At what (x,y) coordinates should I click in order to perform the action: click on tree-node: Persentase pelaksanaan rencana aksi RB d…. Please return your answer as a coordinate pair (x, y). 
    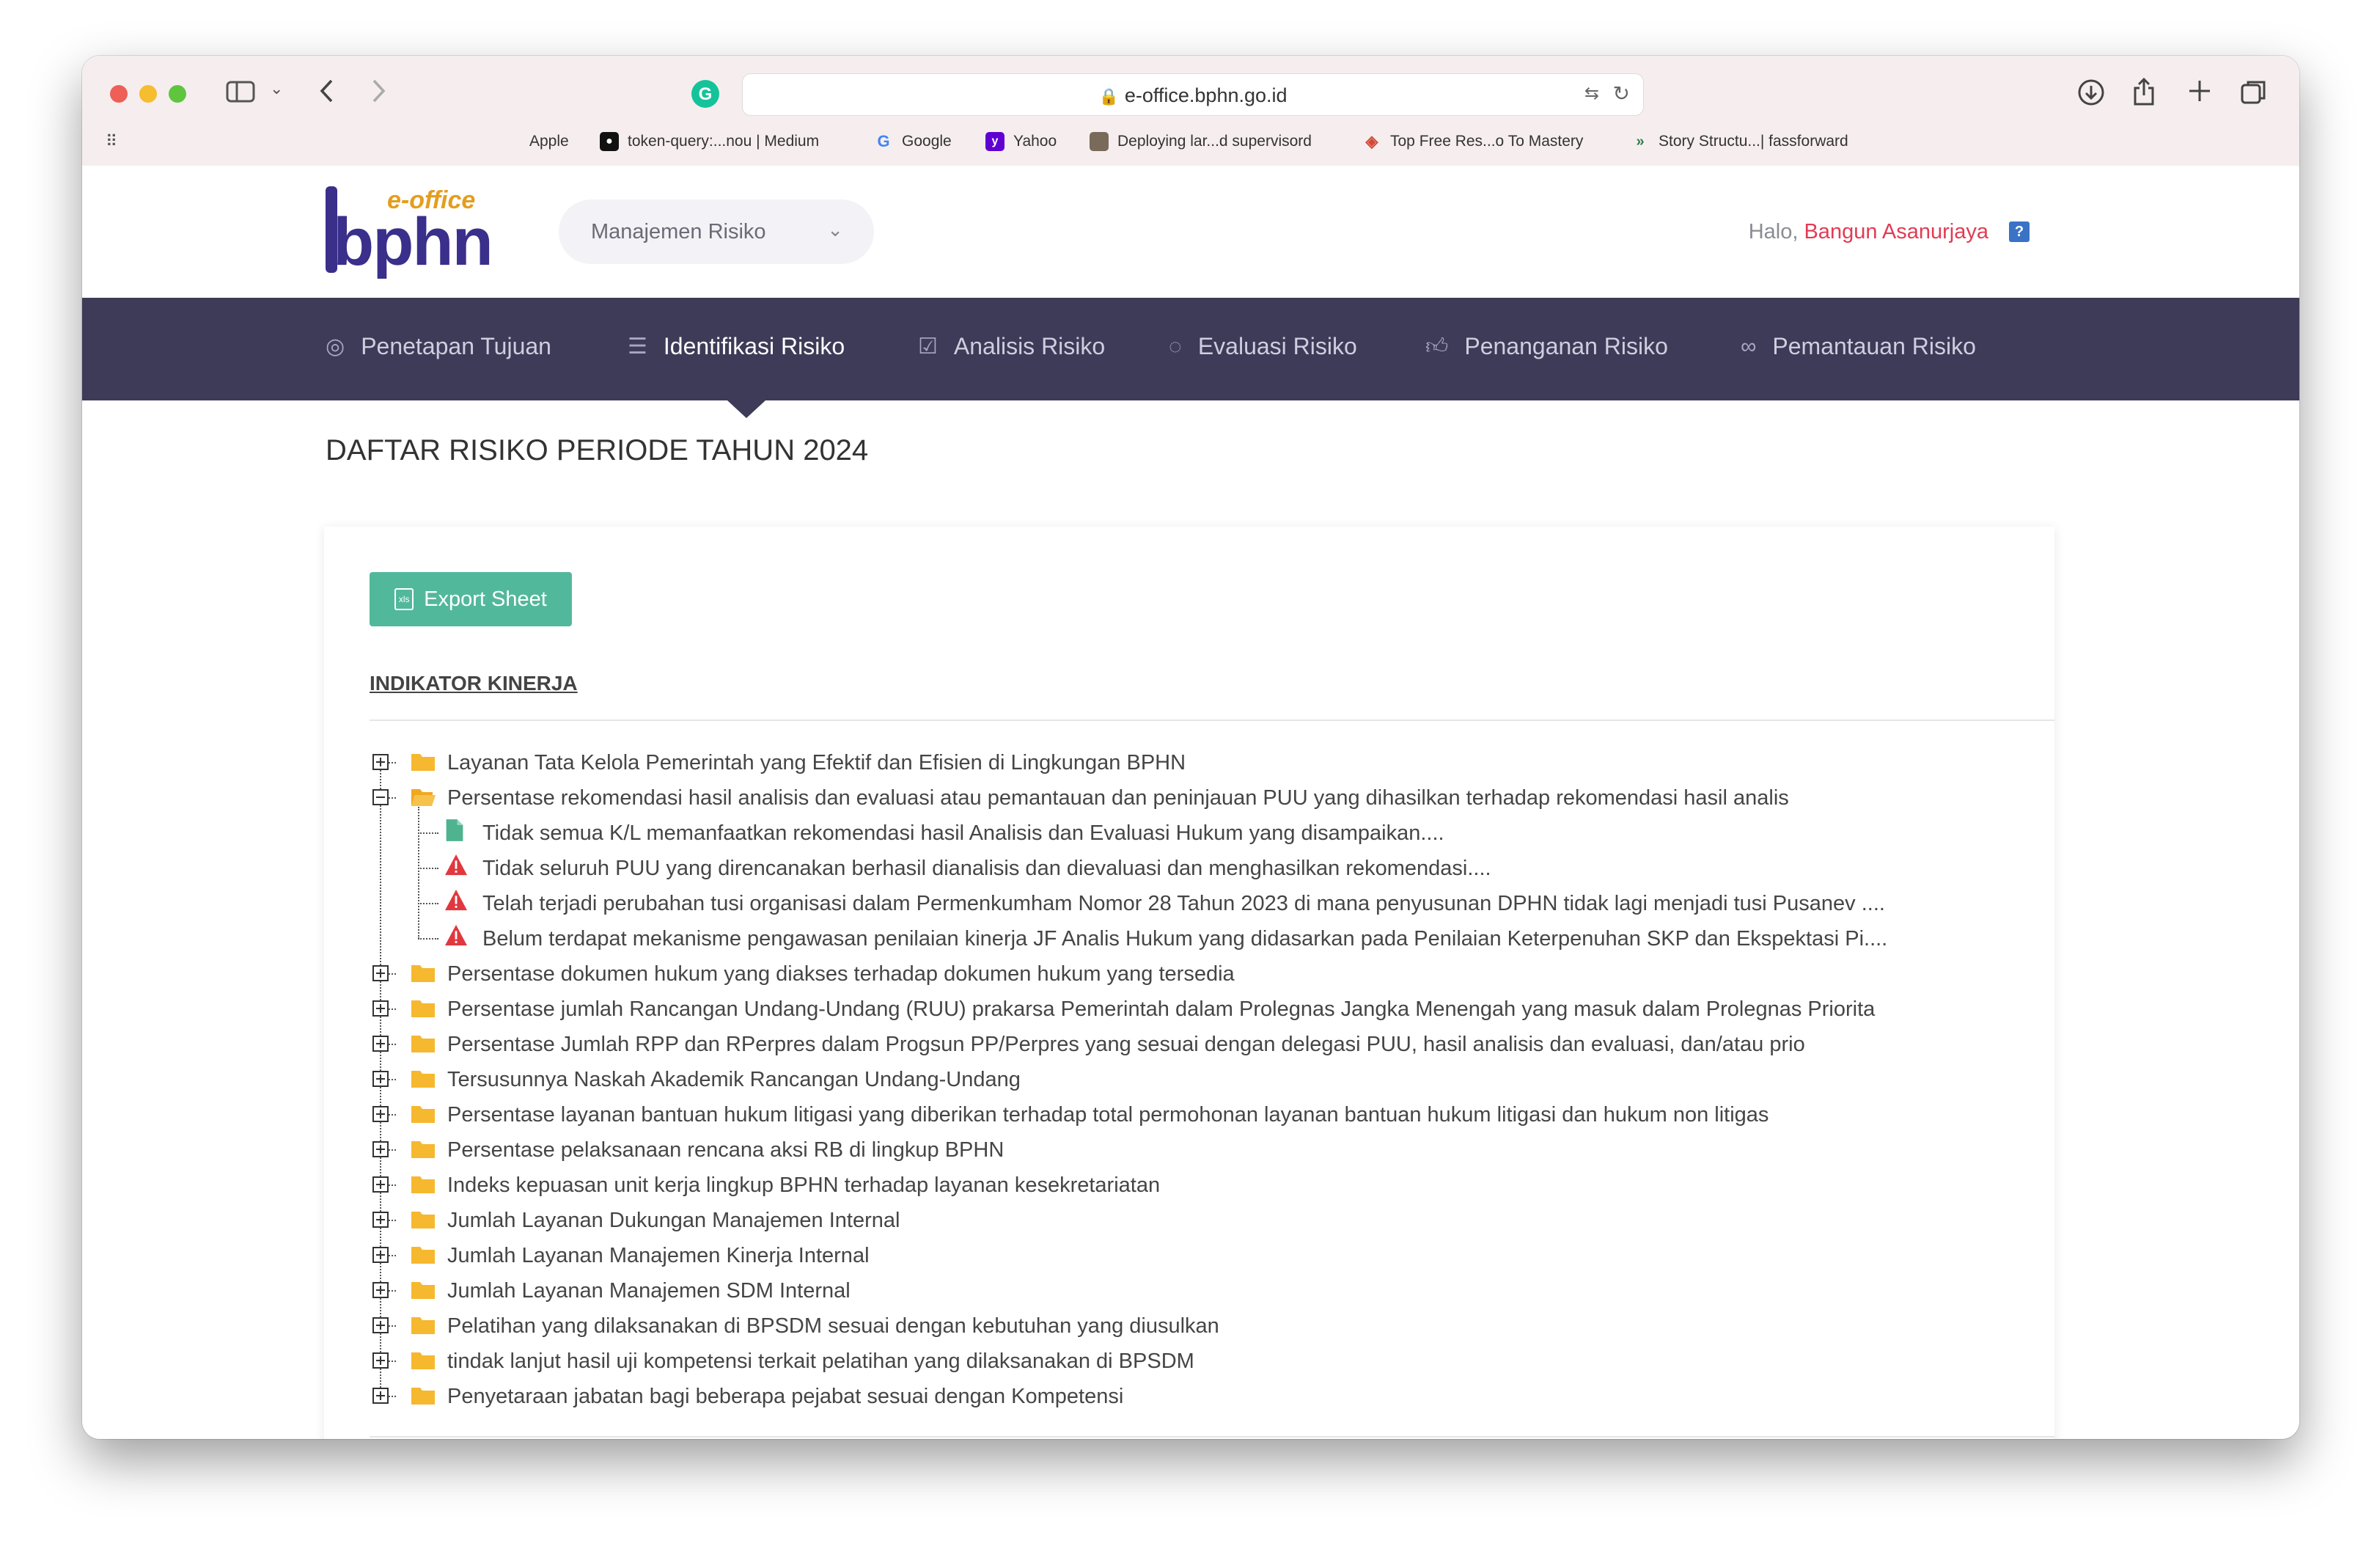
    Looking at the image, I should click on (1196, 1150).